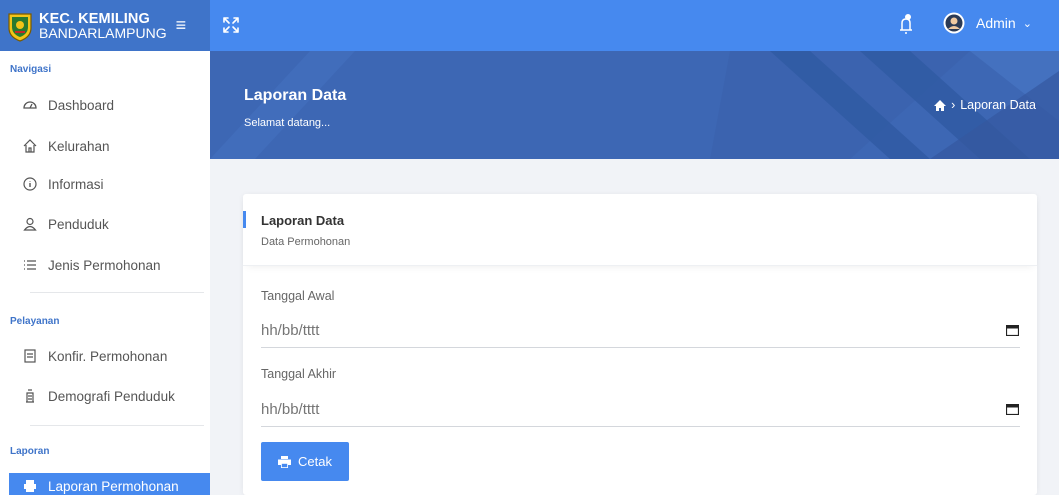 Image resolution: width=1059 pixels, height=495 pixels. Describe the element at coordinates (30, 356) in the screenshot. I see `document-icon` at that location.